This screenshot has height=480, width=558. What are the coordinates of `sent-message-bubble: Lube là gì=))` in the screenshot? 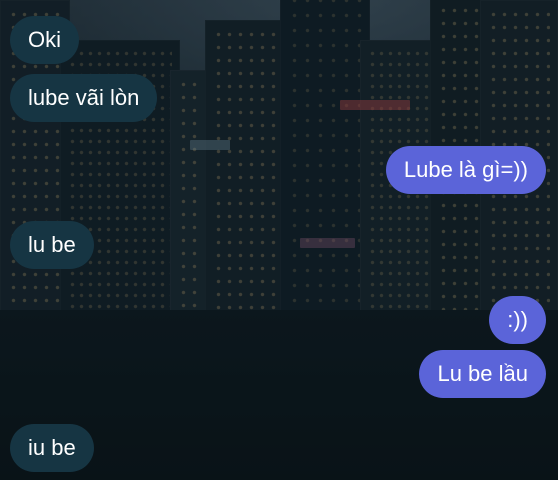 It's located at (465, 170).